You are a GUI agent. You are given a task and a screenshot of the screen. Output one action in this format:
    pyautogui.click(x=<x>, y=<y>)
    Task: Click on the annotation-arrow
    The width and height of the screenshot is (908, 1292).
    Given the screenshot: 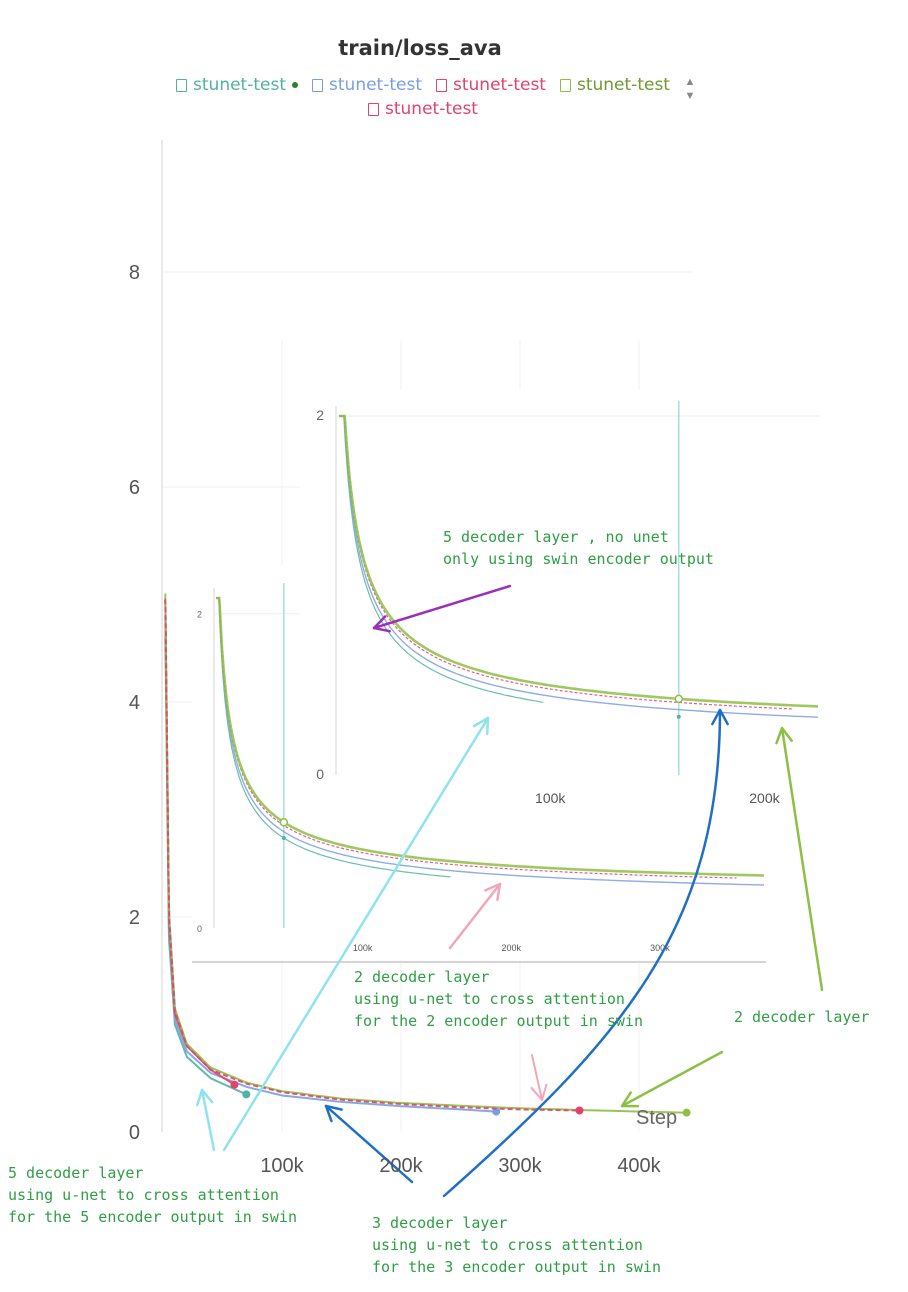 What is the action you would take?
    pyautogui.click(x=672, y=1079)
    